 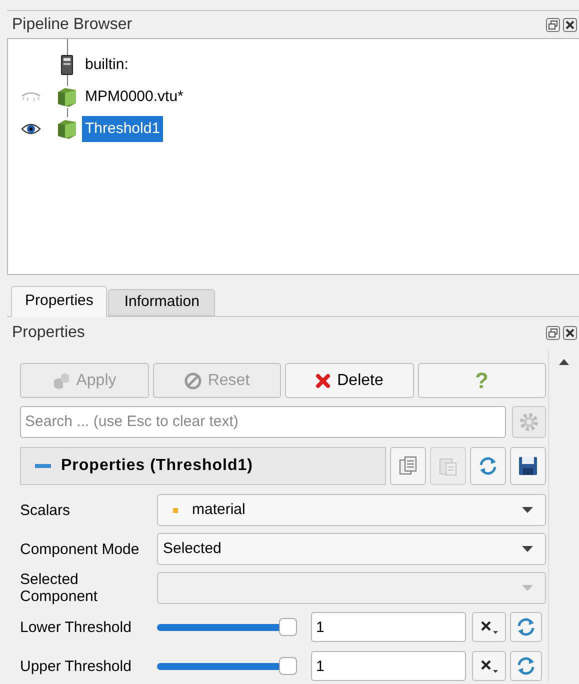 What do you see at coordinates (263, 422) in the screenshot?
I see `search-field: Search ... (use Esc to clear text)` at bounding box center [263, 422].